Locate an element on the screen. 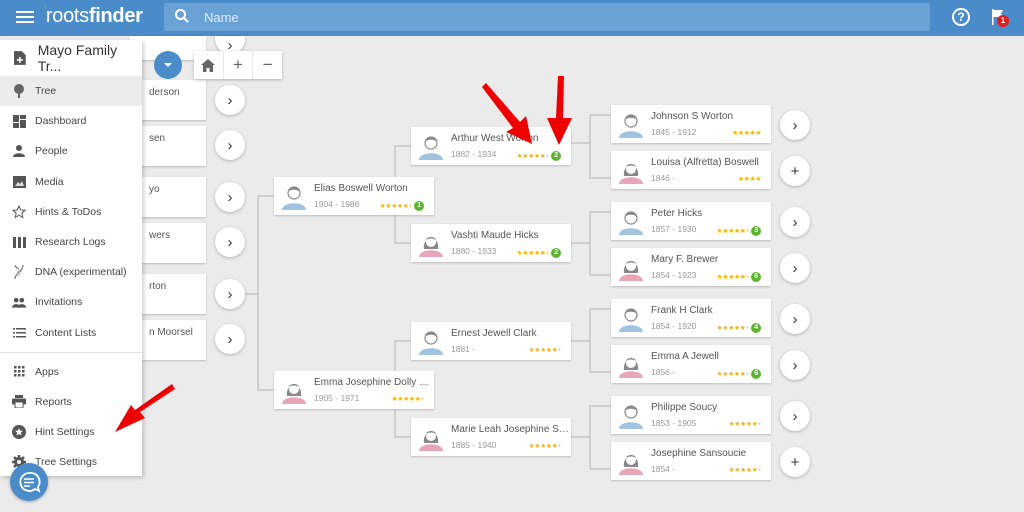  person-name: Ernest Jewell Clark is located at coordinates (494, 333).